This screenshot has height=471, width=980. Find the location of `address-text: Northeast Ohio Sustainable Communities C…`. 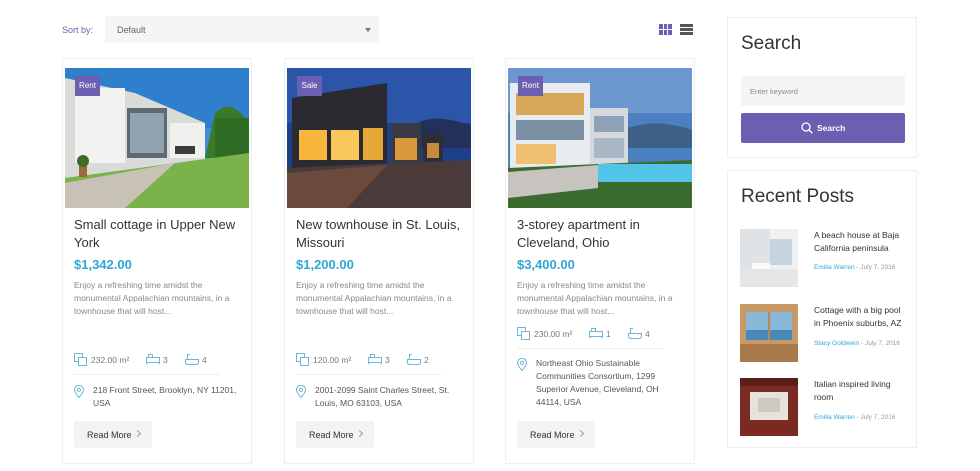

address-text: Northeast Ohio Sustainable Communities C… is located at coordinates (597, 382).